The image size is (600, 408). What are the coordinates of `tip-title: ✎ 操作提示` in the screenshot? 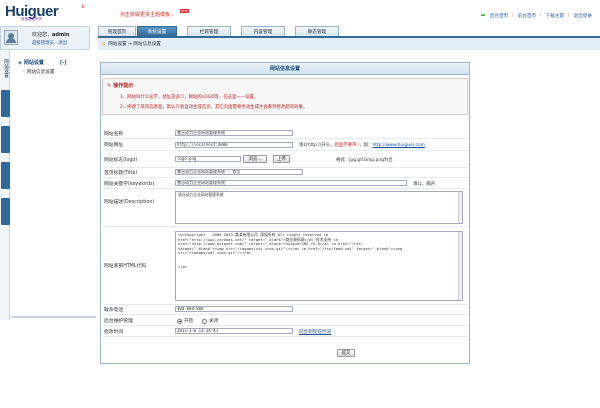 It's located at (120, 86).